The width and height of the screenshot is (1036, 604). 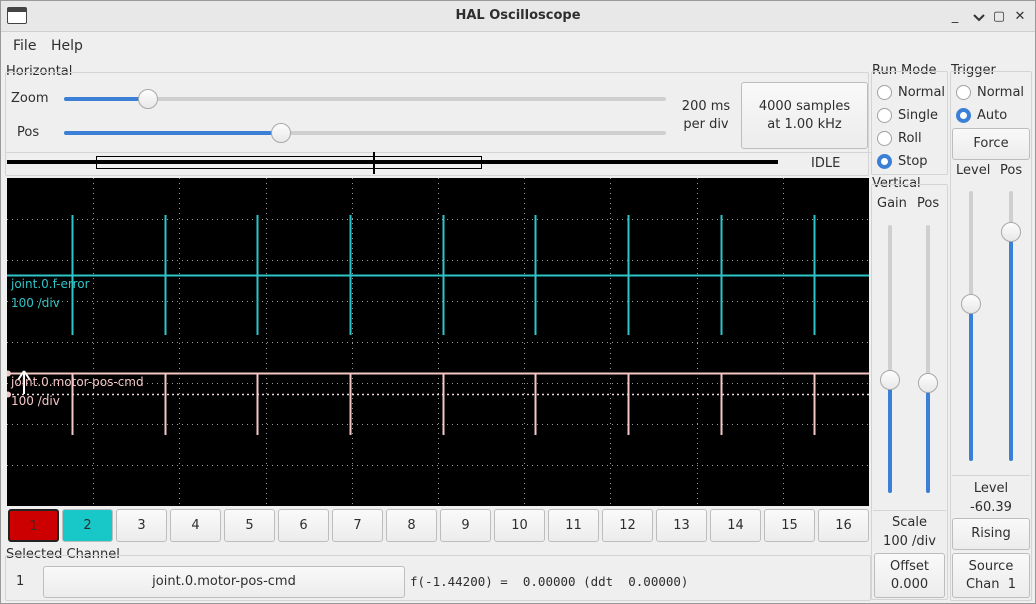 I want to click on run-mode-single: Single, so click(x=913, y=116).